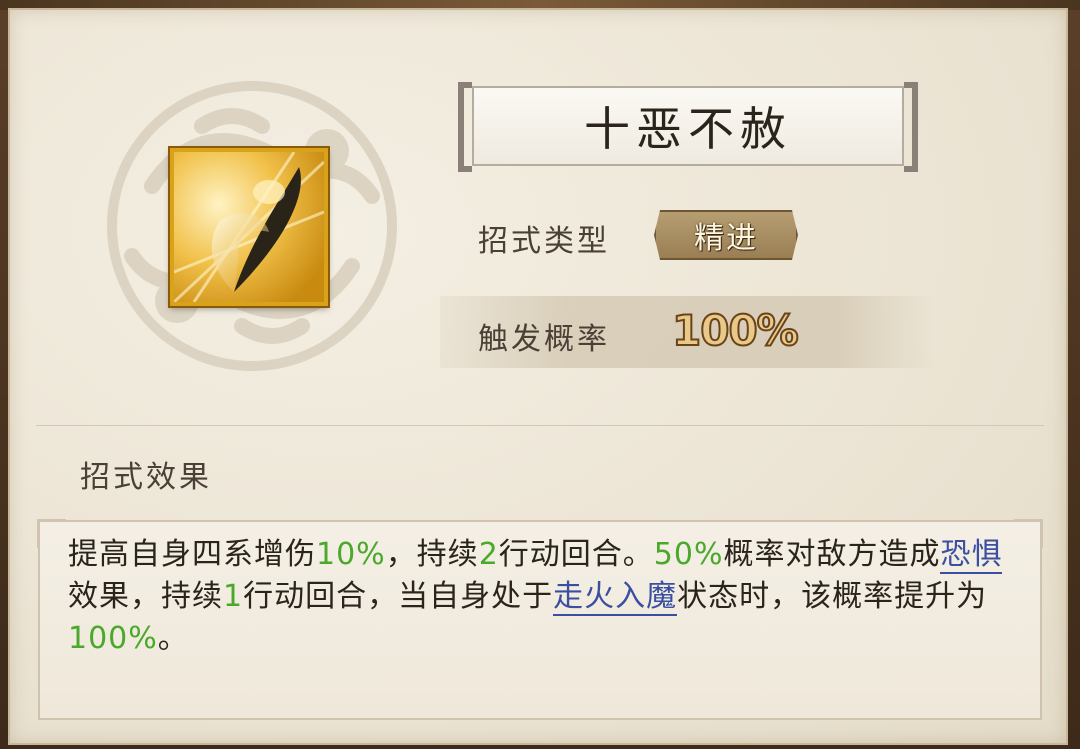 This screenshot has width=1080, height=749. I want to click on left-bracket, so click(465, 127).